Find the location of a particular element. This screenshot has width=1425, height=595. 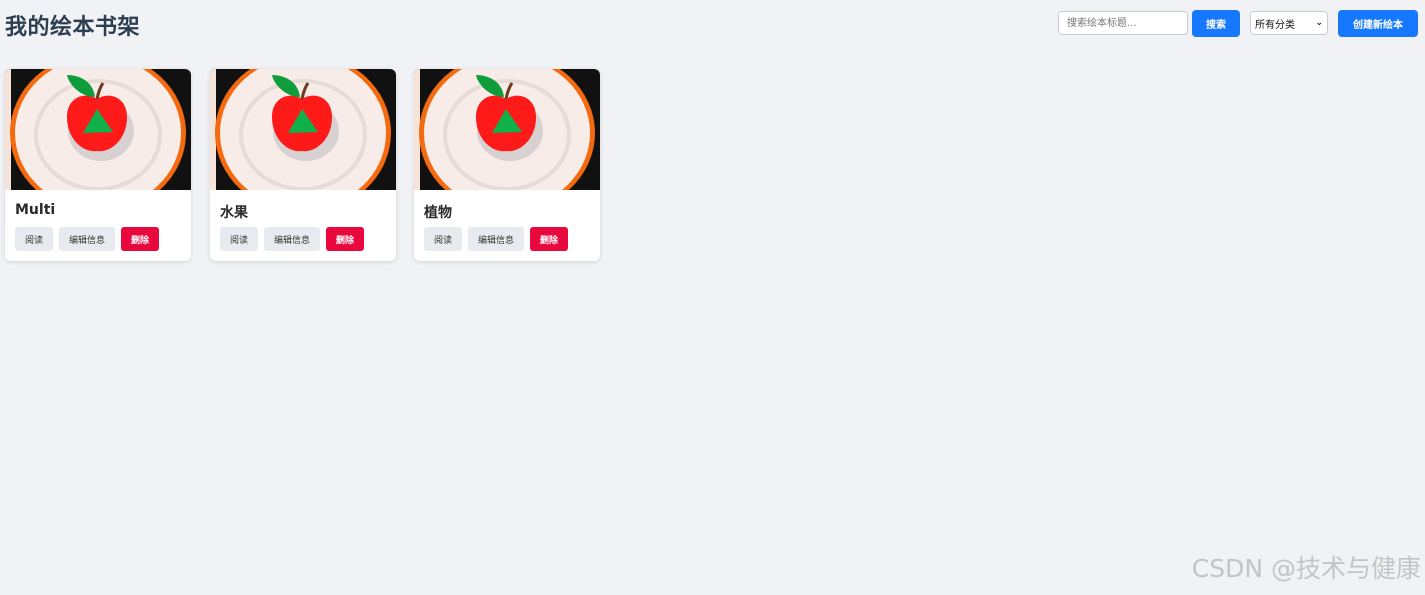

create-book-button: 创建新绘本 is located at coordinates (1378, 23).